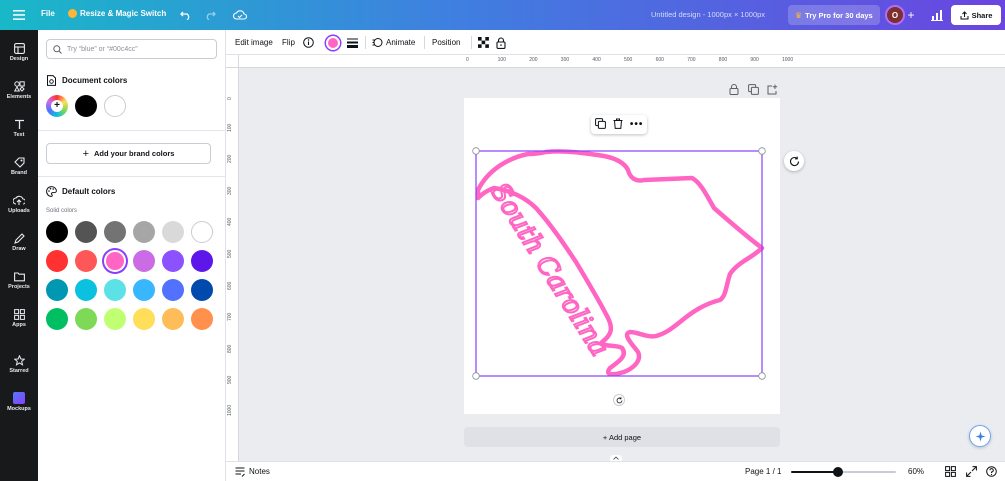  Describe the element at coordinates (19, 172) in the screenshot. I see `sidebar-item-label: Brand` at that location.